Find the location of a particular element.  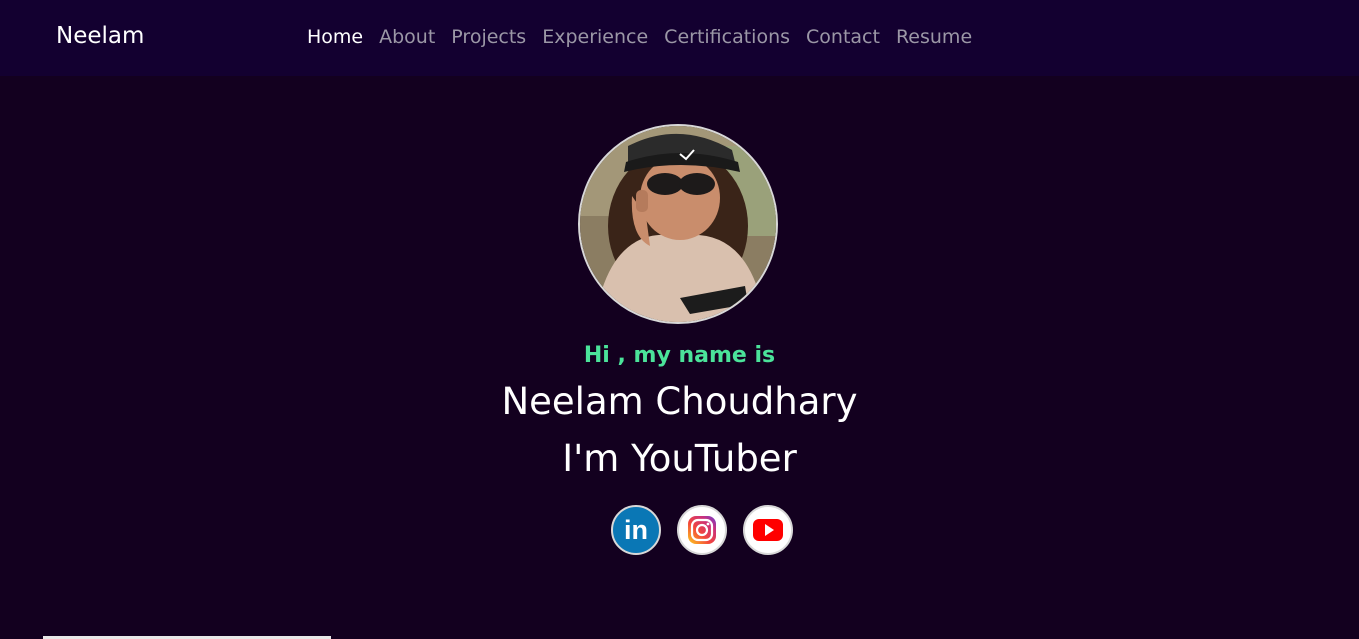

linkedin-link: in is located at coordinates (636, 530).